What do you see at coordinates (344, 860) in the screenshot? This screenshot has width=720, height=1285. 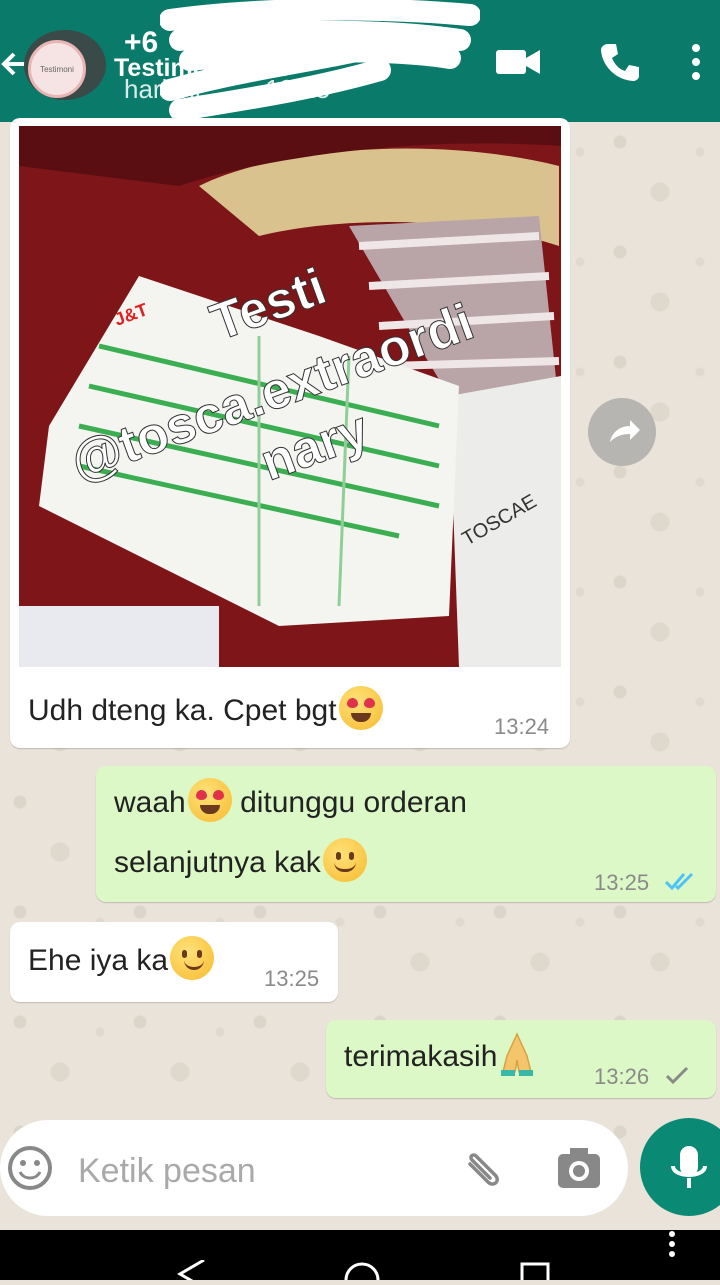 I see `smile-emoji-icon` at bounding box center [344, 860].